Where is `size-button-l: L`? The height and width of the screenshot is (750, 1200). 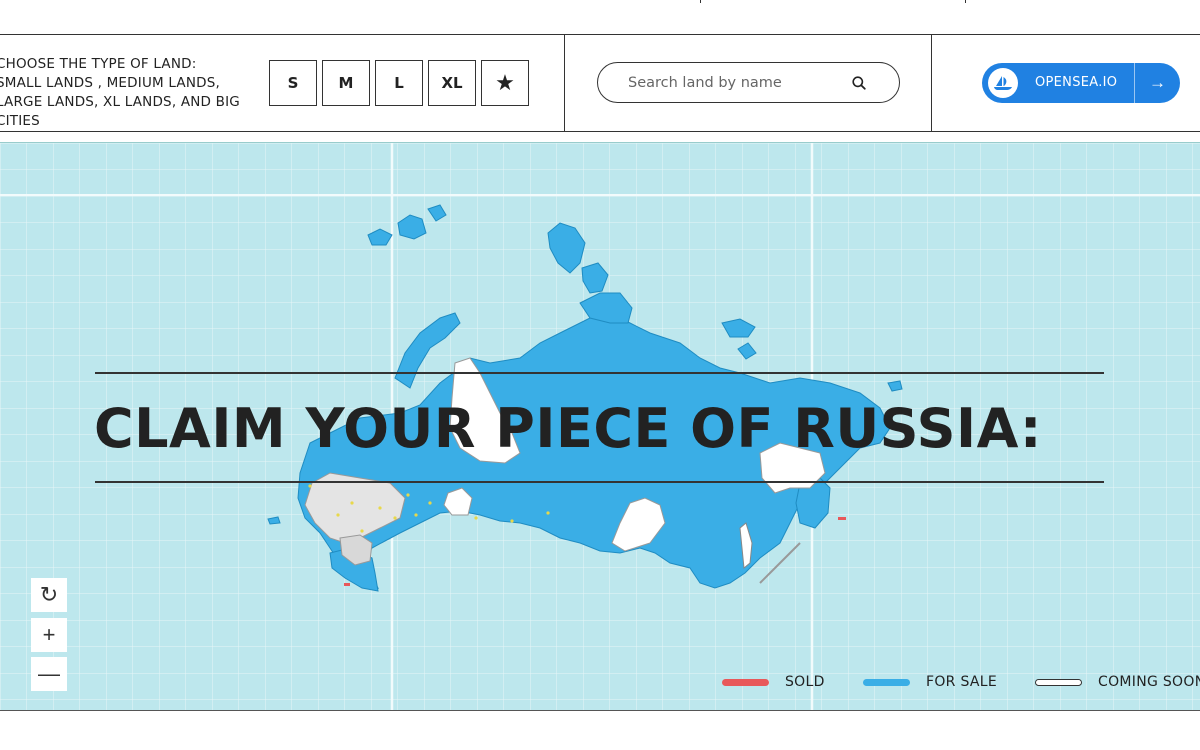
size-button-l: L is located at coordinates (399, 83).